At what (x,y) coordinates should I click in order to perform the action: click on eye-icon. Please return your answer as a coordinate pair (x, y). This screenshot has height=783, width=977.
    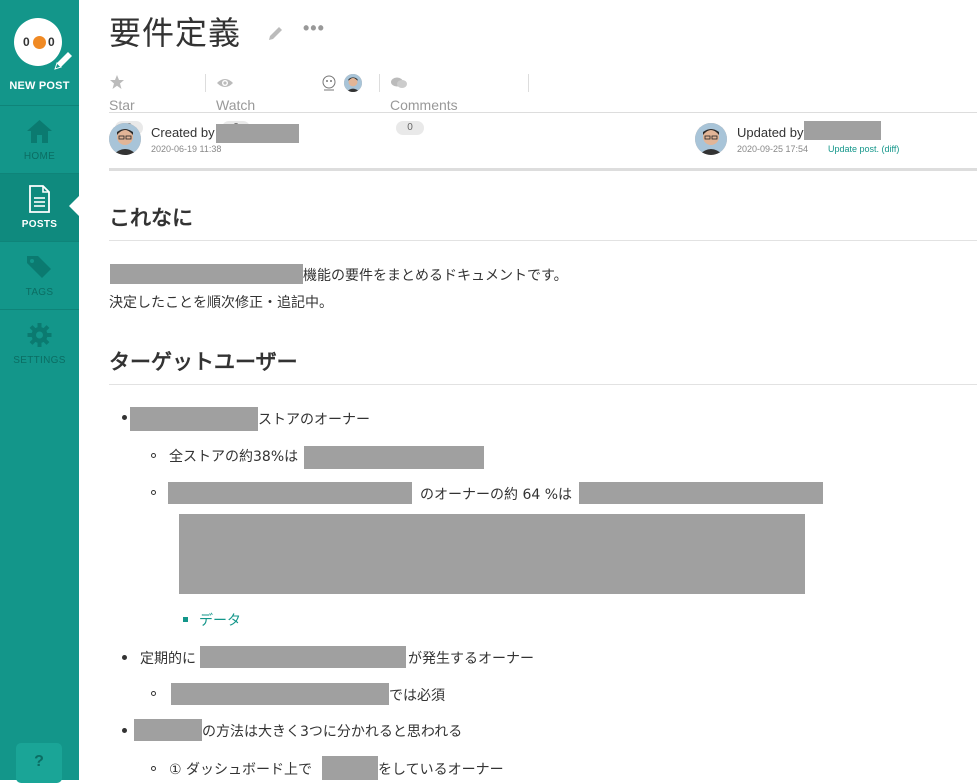
    Looking at the image, I should click on (225, 83).